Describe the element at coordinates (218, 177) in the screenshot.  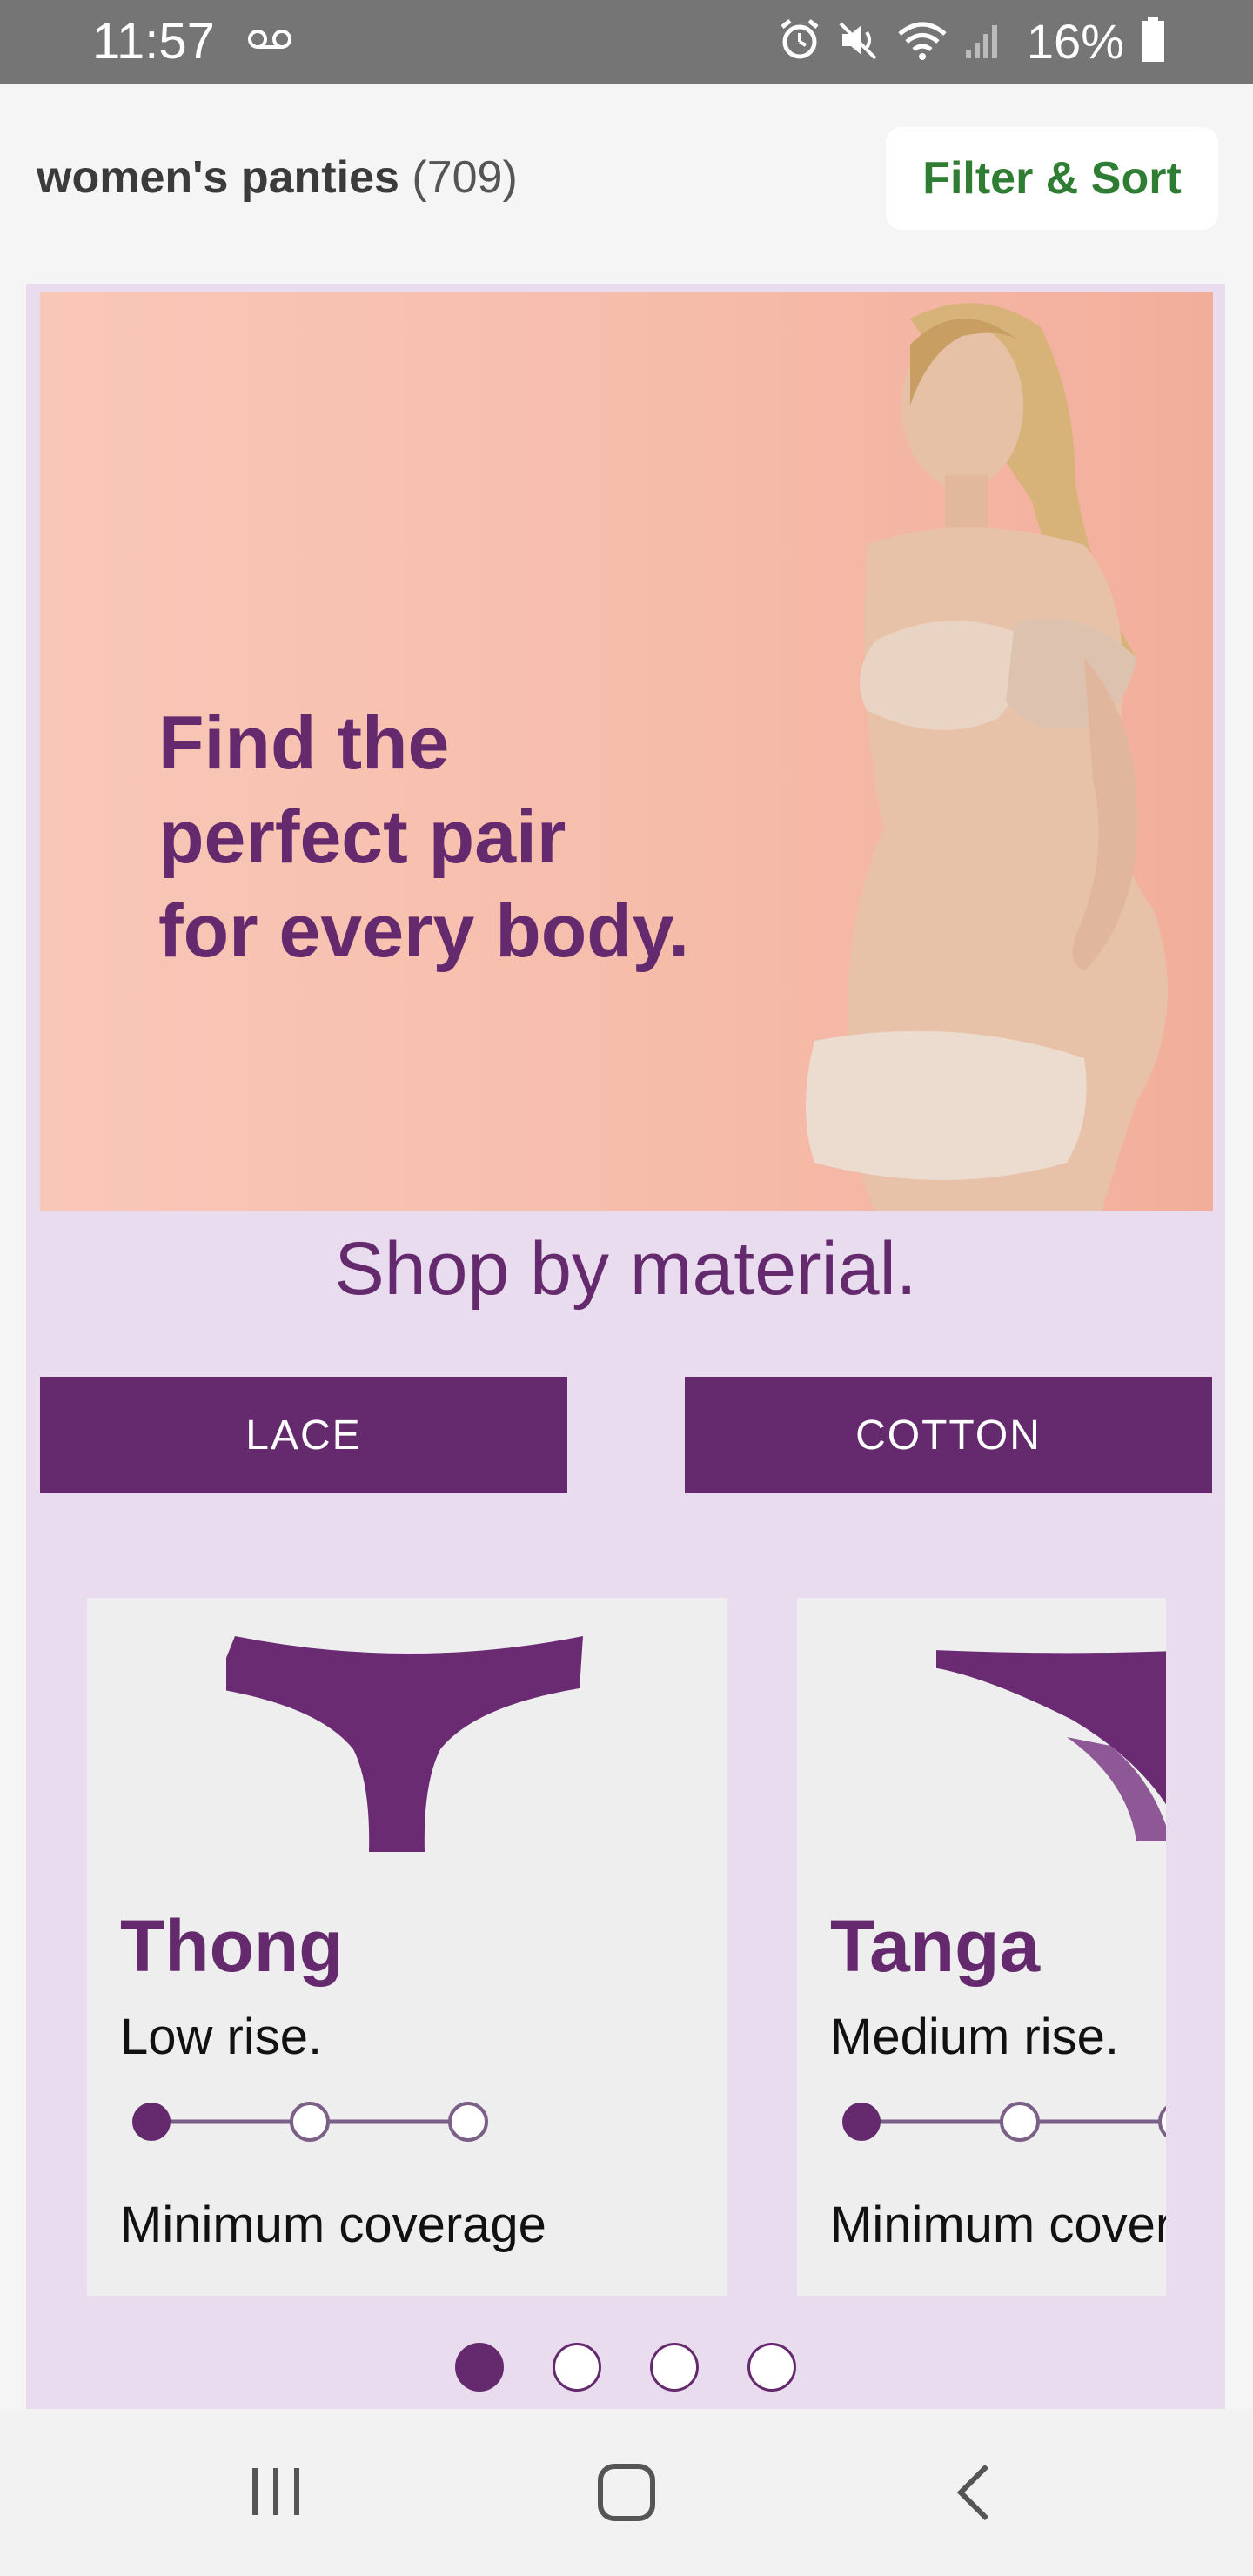
I see `category-name: women's panties` at that location.